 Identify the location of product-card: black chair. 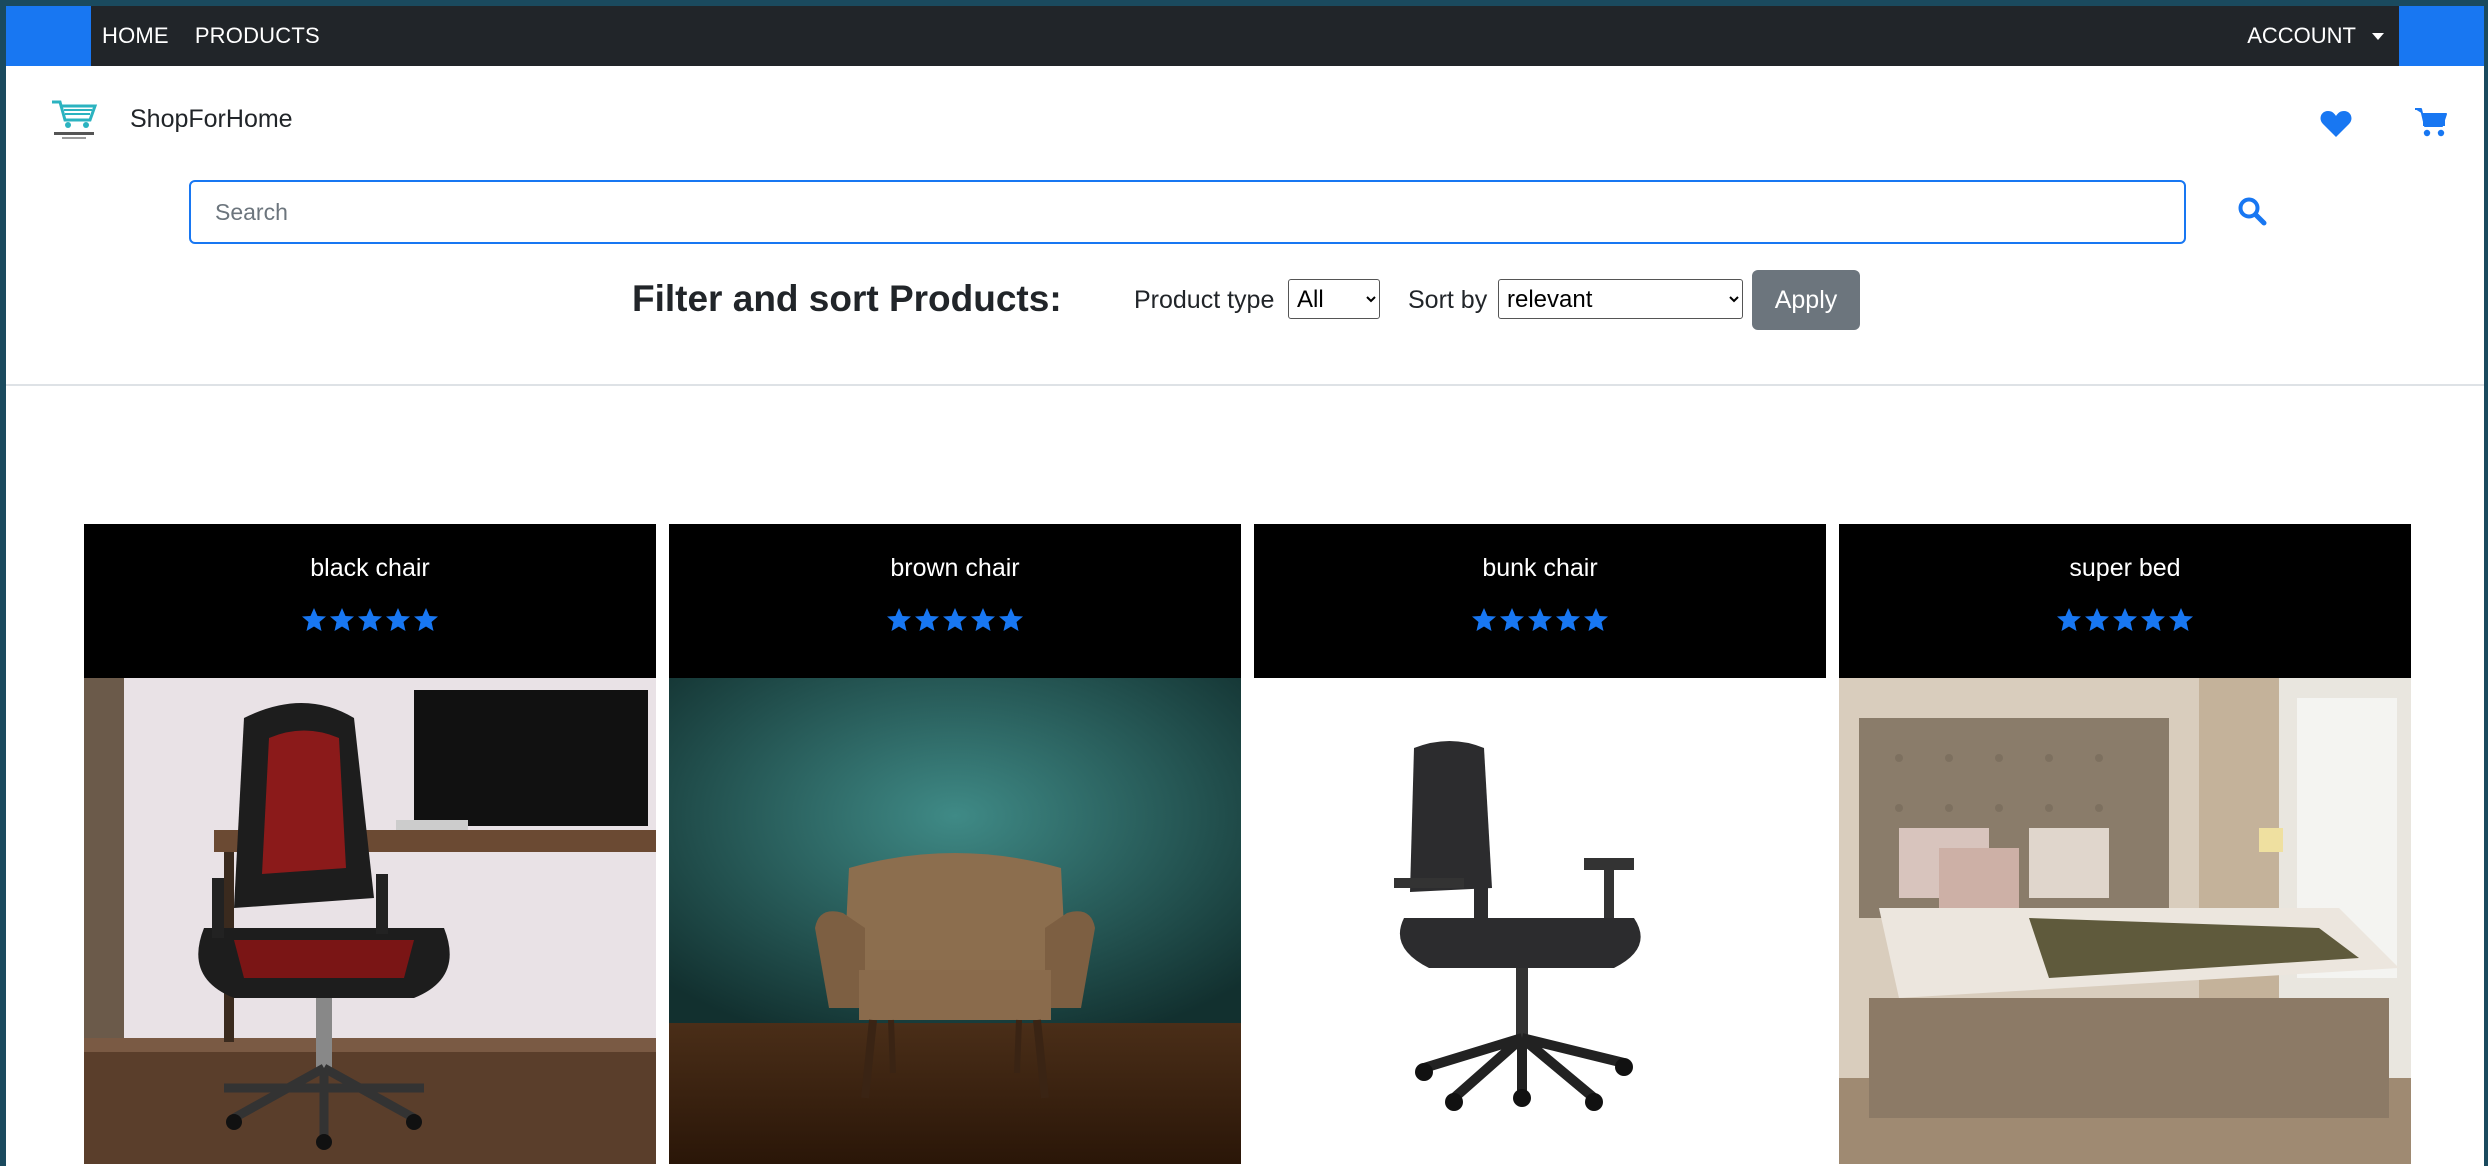
(370, 845).